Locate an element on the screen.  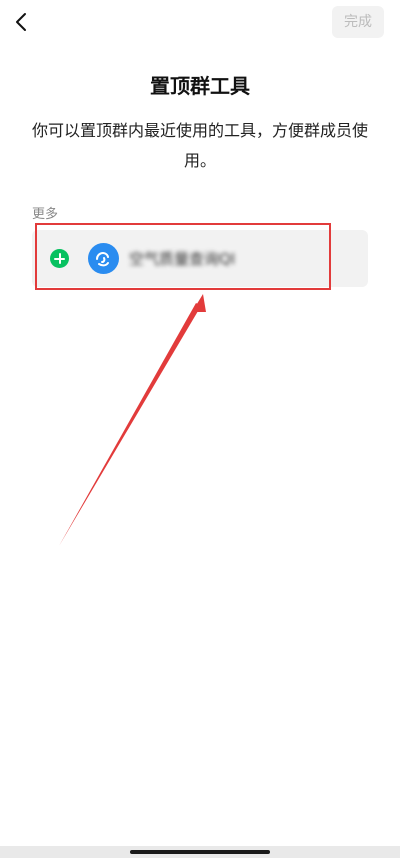
home-indicator is located at coordinates (200, 852).